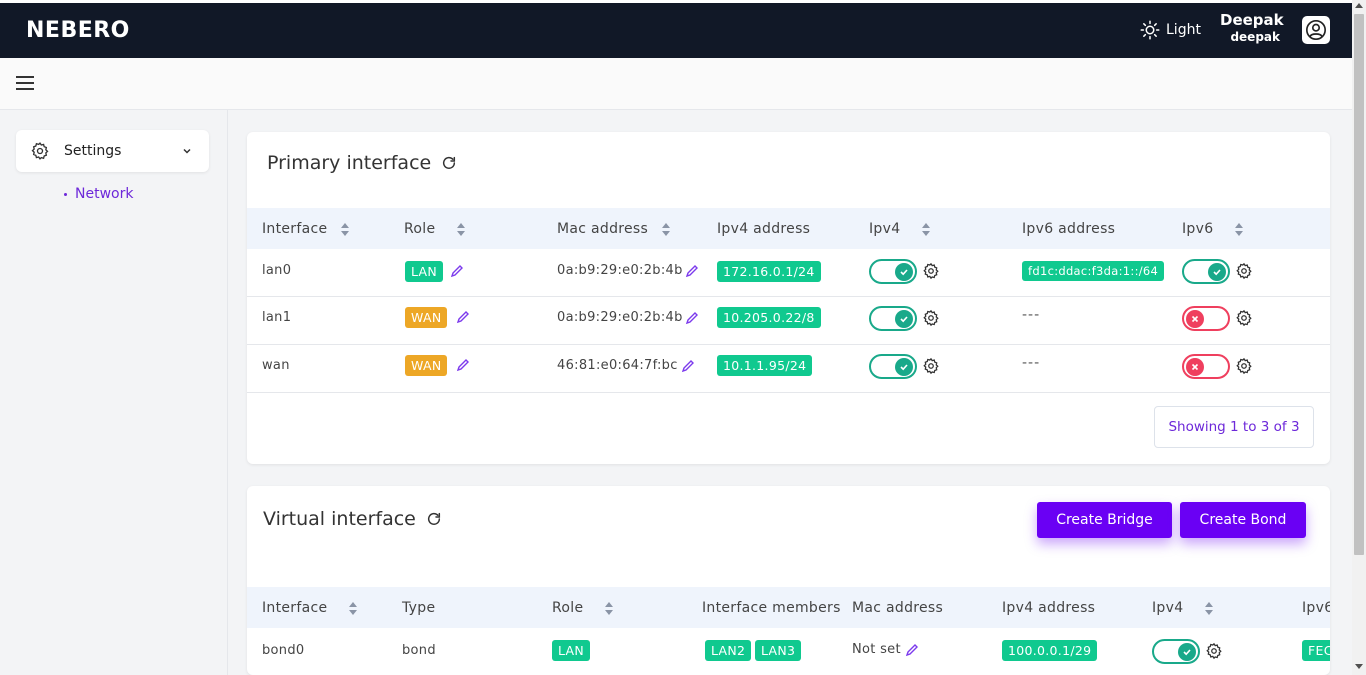  Describe the element at coordinates (349, 163) in the screenshot. I see `card-title-text: Primary interface` at that location.